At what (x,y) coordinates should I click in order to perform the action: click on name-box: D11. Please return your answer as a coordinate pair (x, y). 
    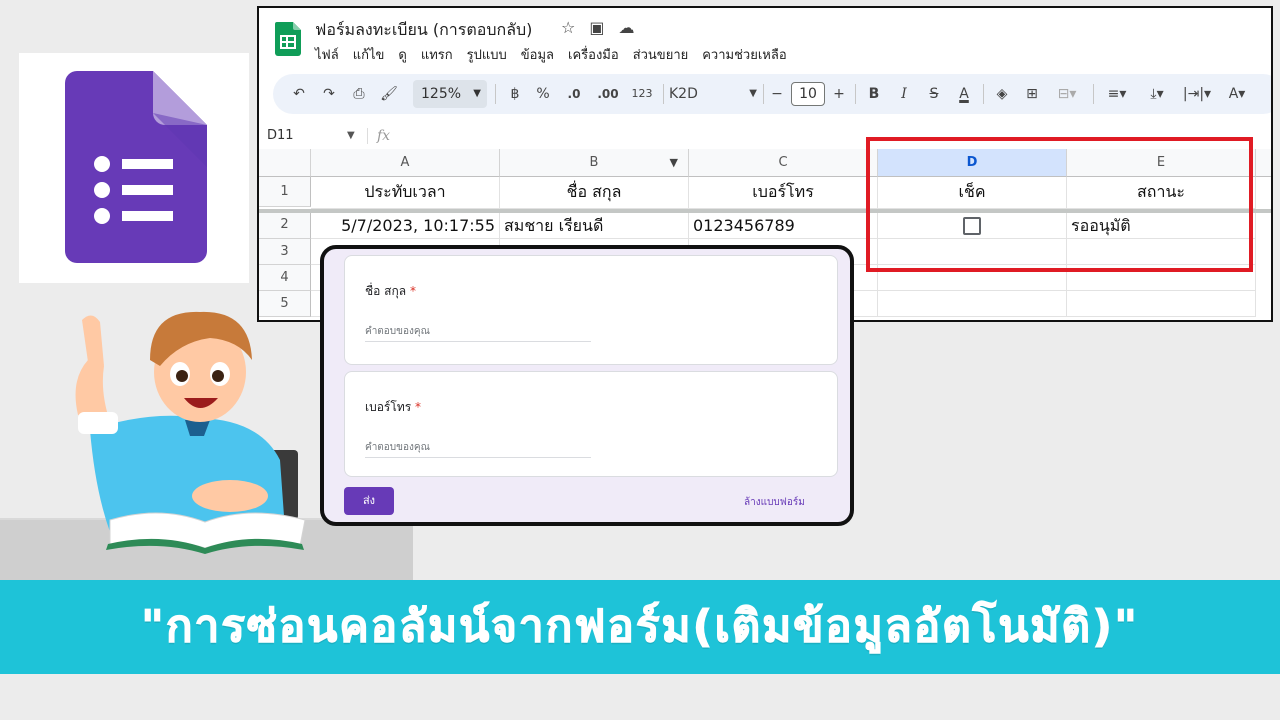
    Looking at the image, I should click on (312, 136).